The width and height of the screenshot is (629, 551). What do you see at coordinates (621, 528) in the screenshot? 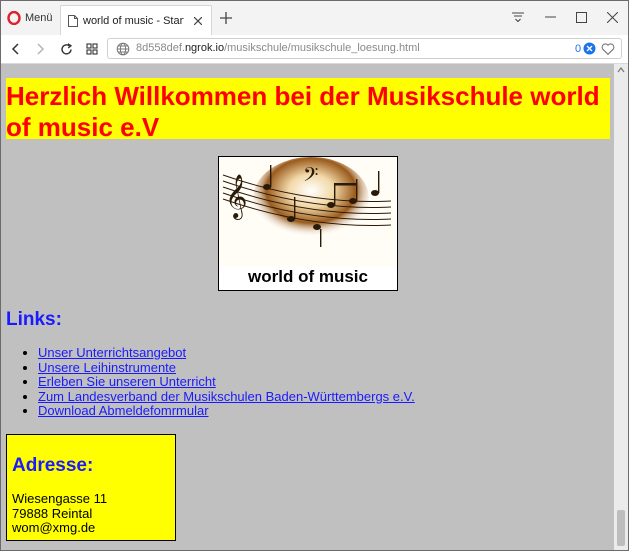
I see `scroll-thumb` at bounding box center [621, 528].